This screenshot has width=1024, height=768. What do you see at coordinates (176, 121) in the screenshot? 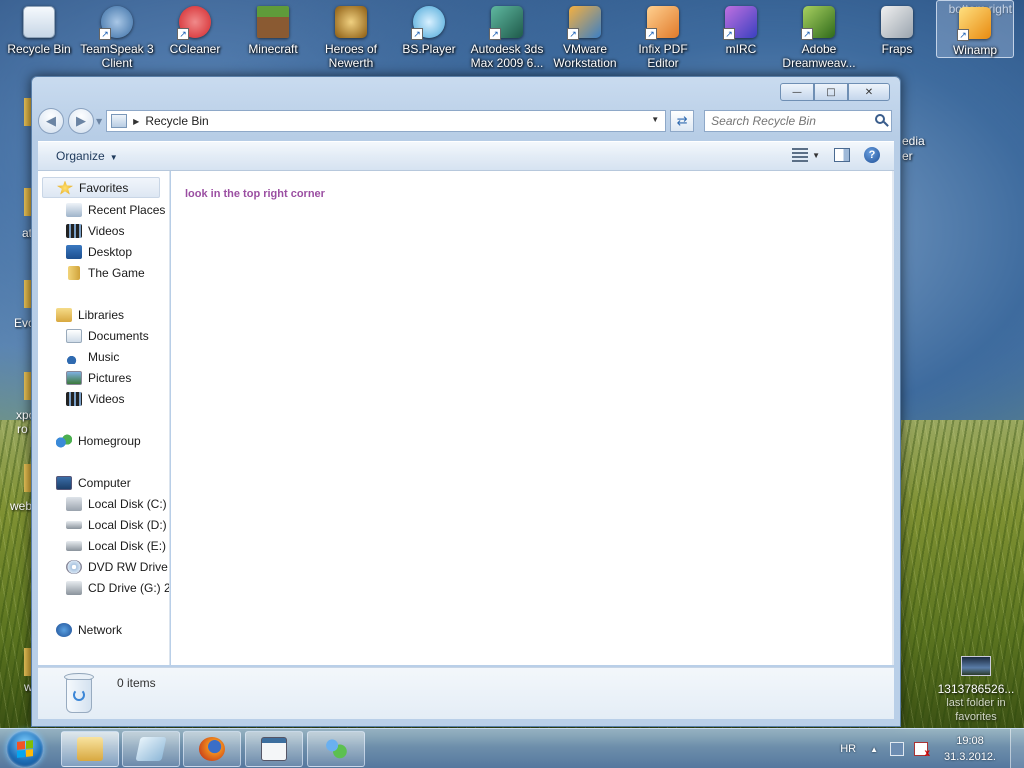
I see `breadcrumb-recycle-bin: Recycle Bin` at bounding box center [176, 121].